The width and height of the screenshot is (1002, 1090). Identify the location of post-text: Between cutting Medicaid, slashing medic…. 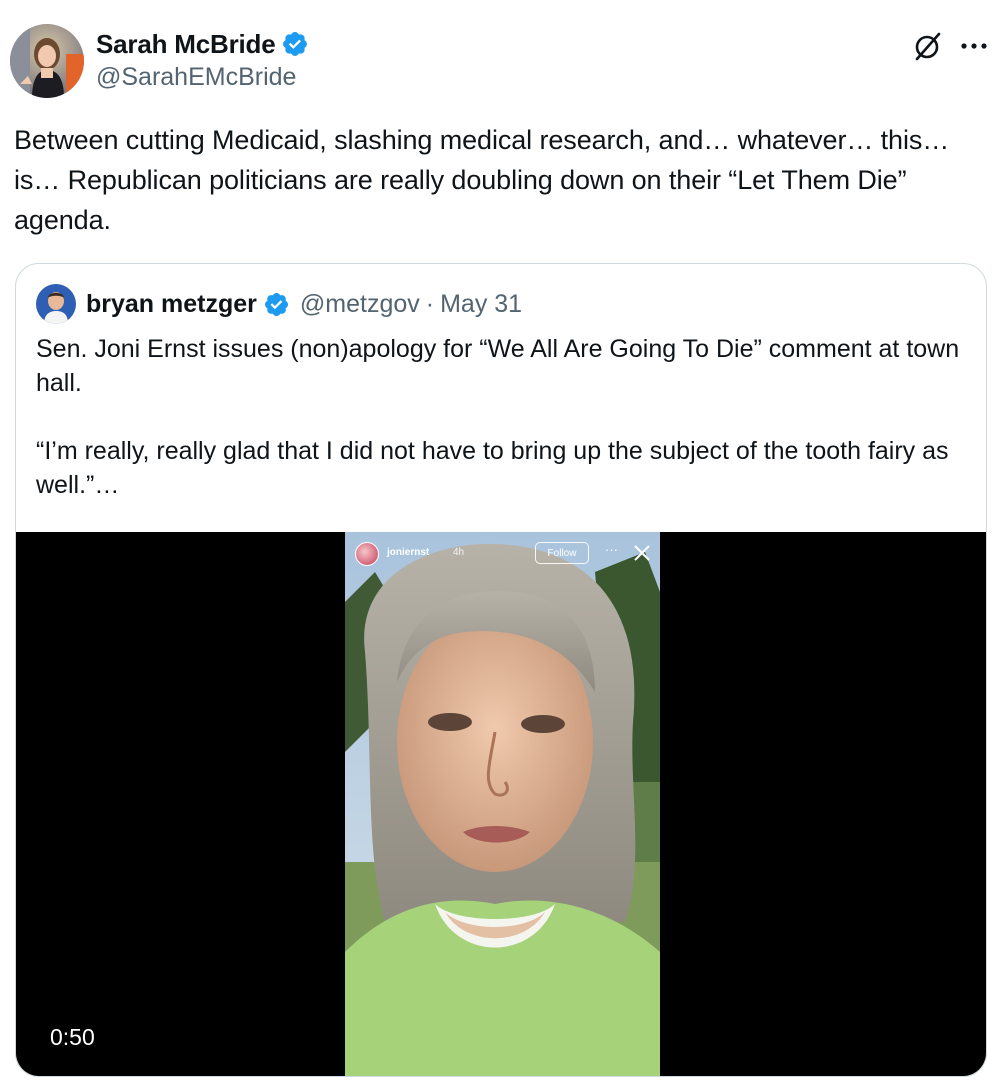
(482, 180).